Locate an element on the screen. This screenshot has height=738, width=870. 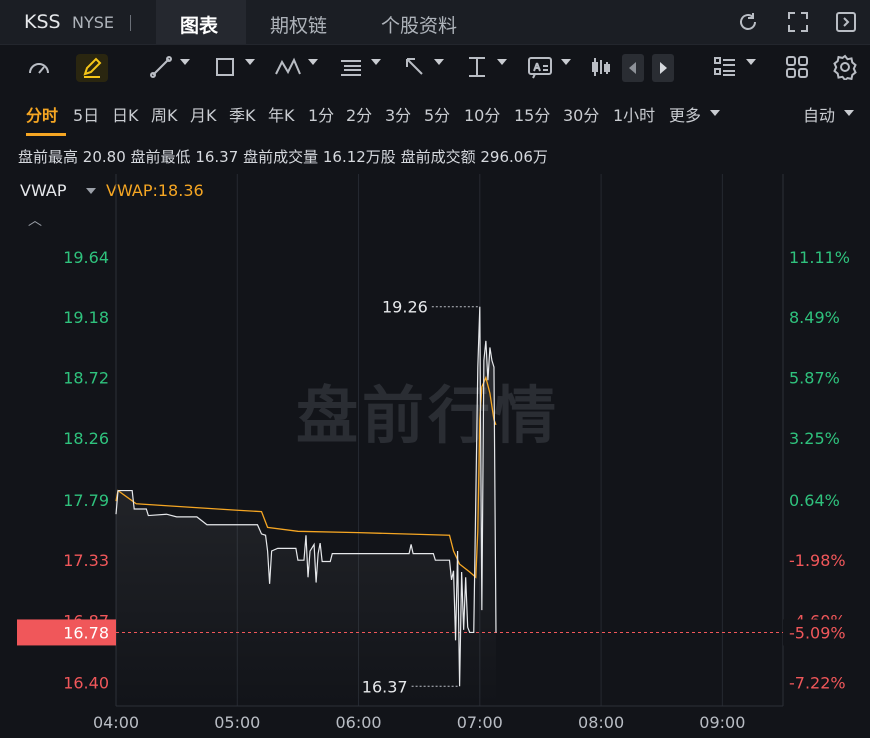
x-tick-label: 05:00 is located at coordinates (237, 722).